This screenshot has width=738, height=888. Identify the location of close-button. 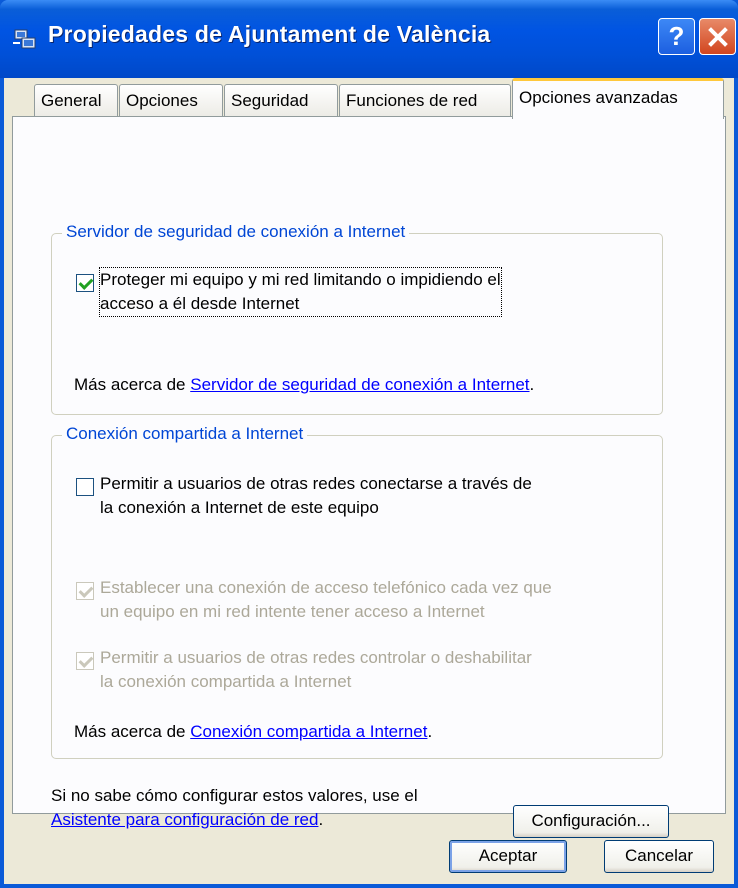
(717, 36).